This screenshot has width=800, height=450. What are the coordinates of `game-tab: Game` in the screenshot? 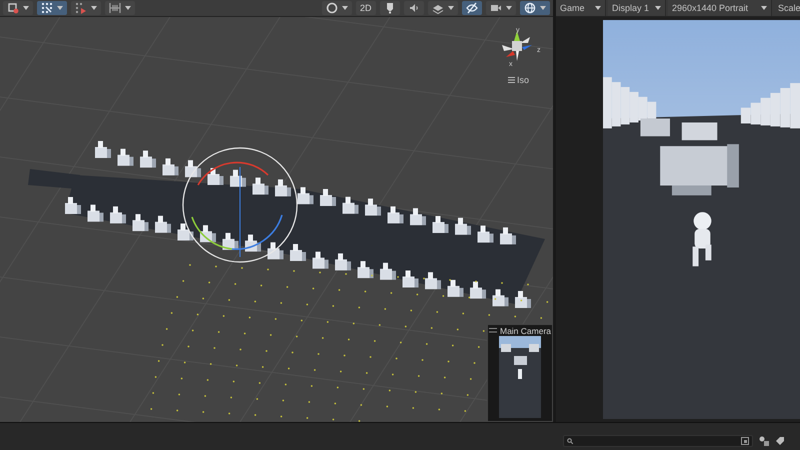 It's located at (581, 8).